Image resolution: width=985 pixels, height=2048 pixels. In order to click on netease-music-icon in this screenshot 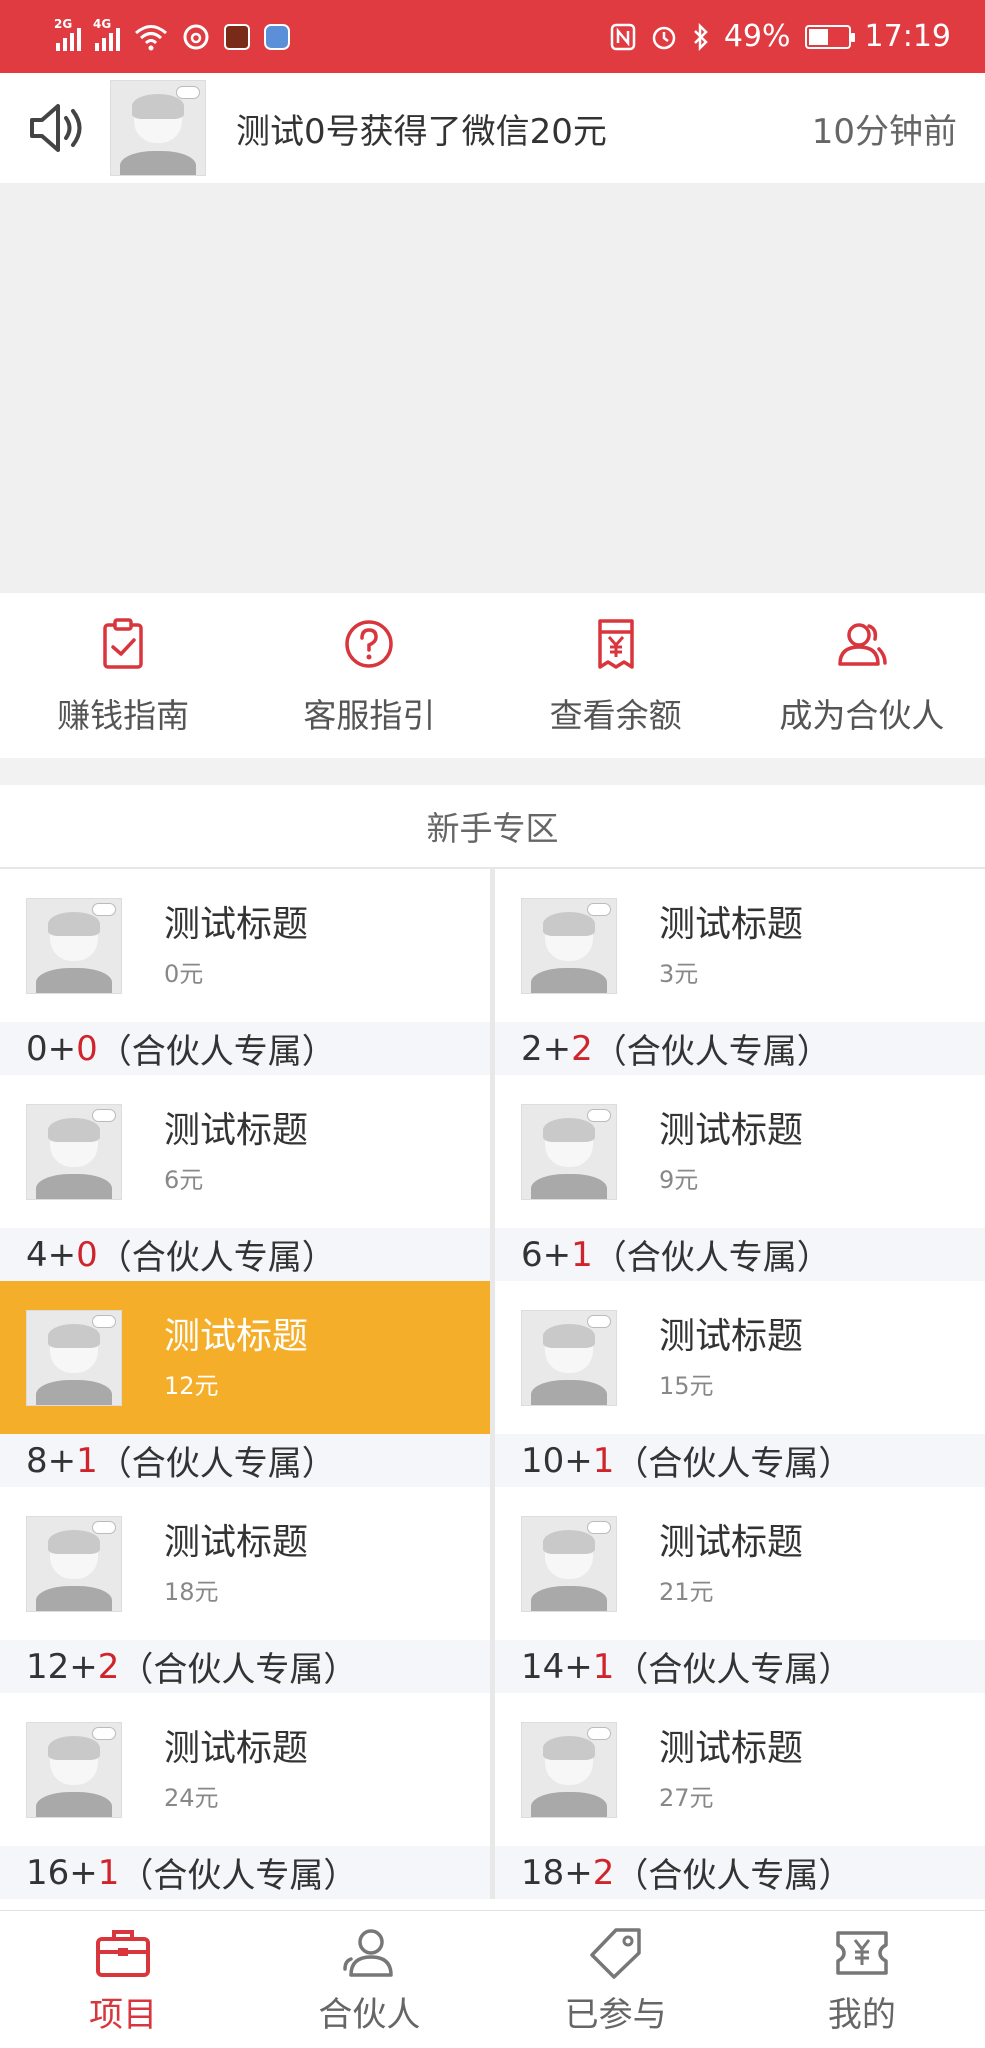, I will do `click(196, 36)`.